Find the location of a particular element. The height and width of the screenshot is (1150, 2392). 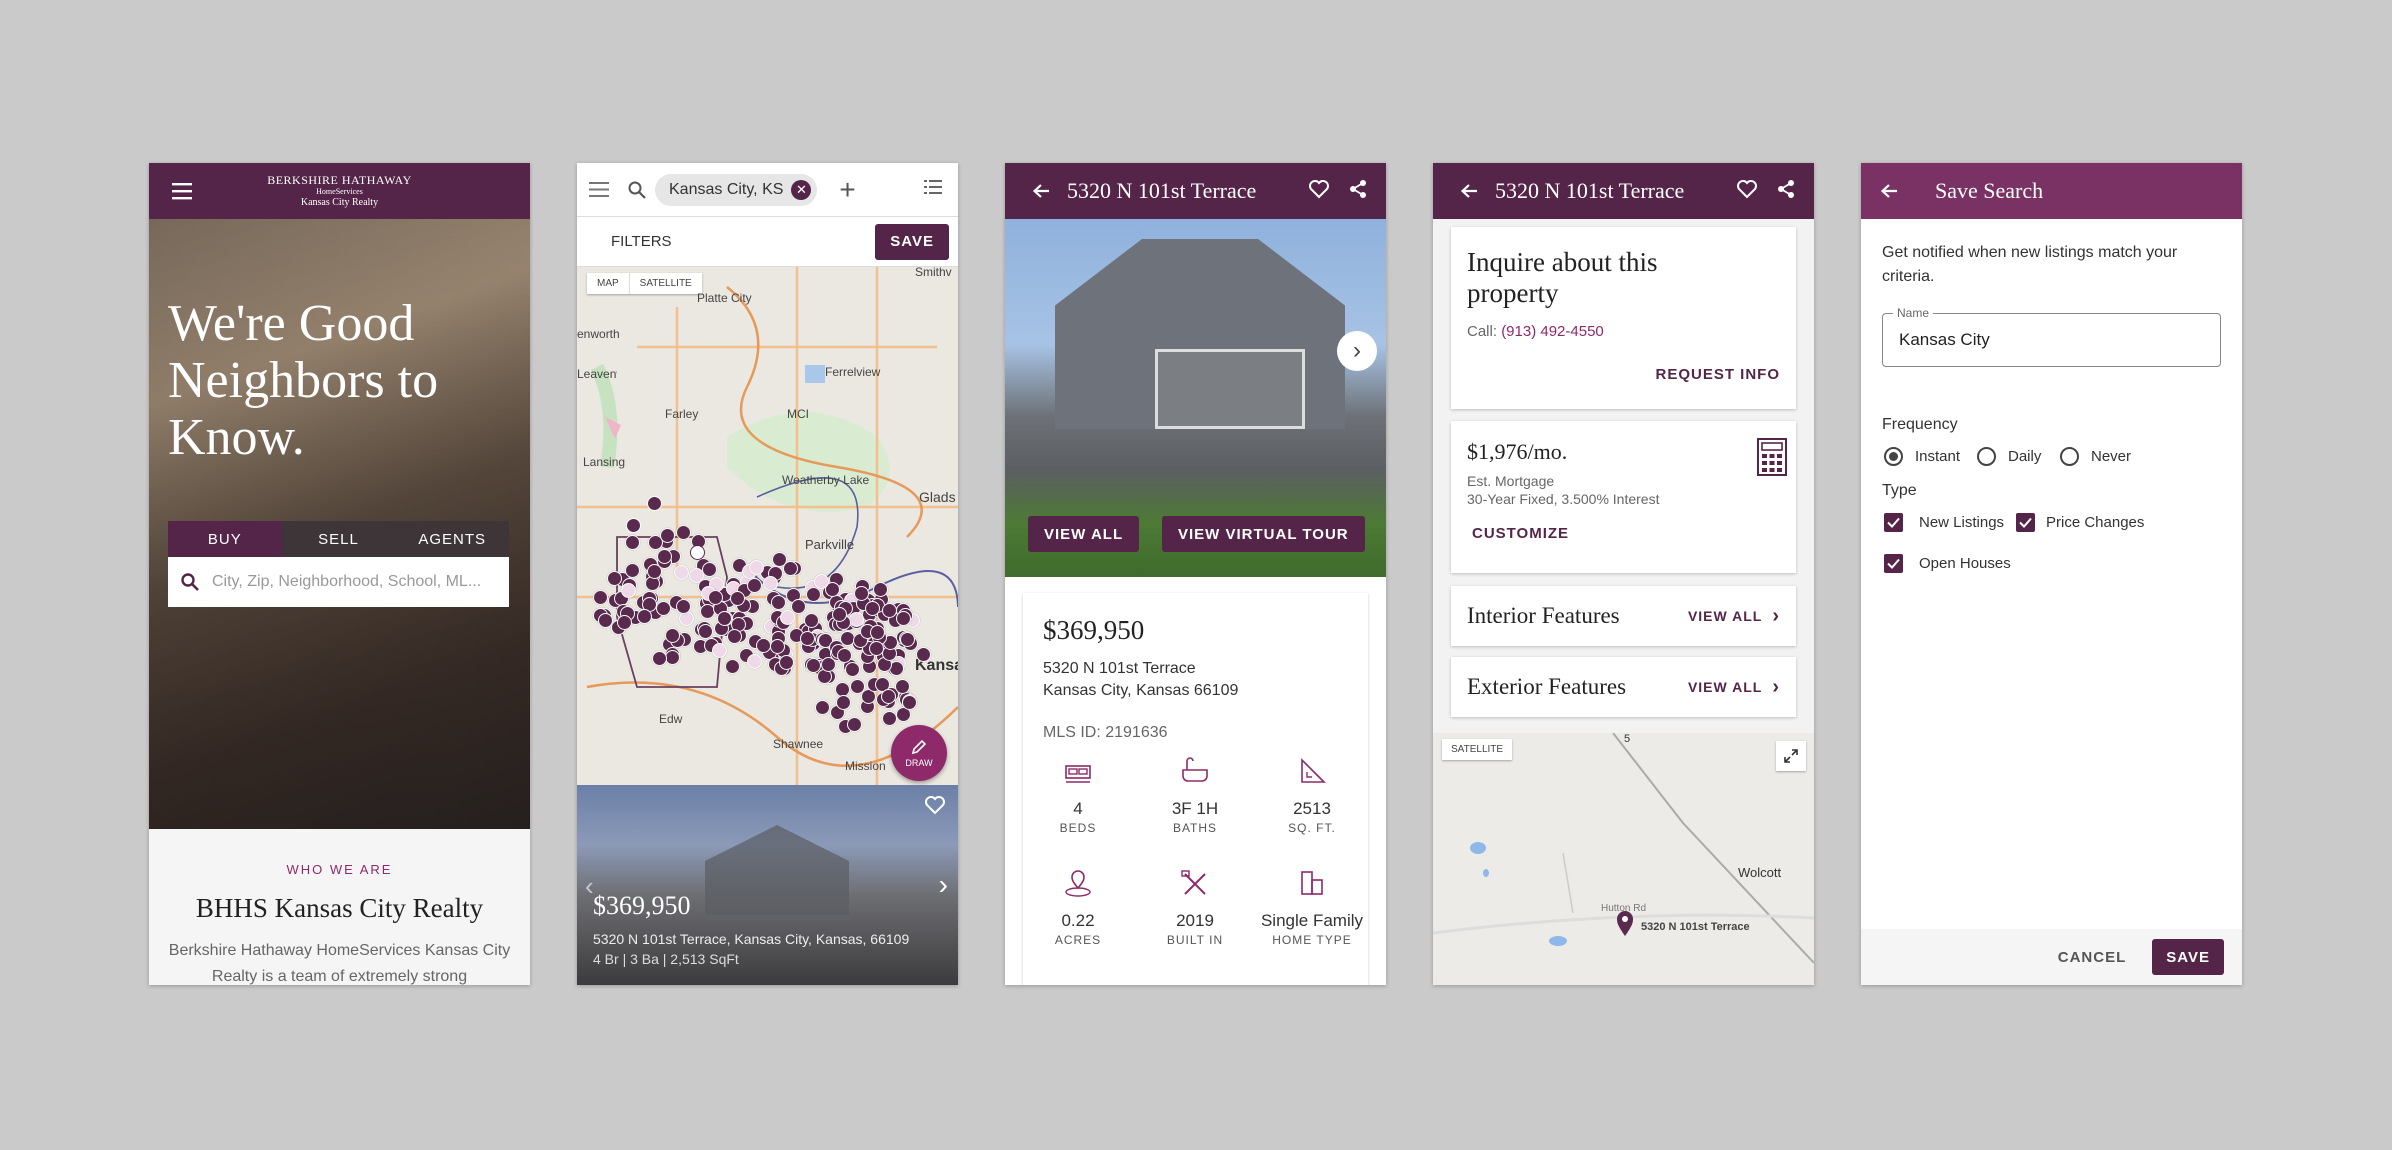

filters-button: FILTERS is located at coordinates (641, 241).